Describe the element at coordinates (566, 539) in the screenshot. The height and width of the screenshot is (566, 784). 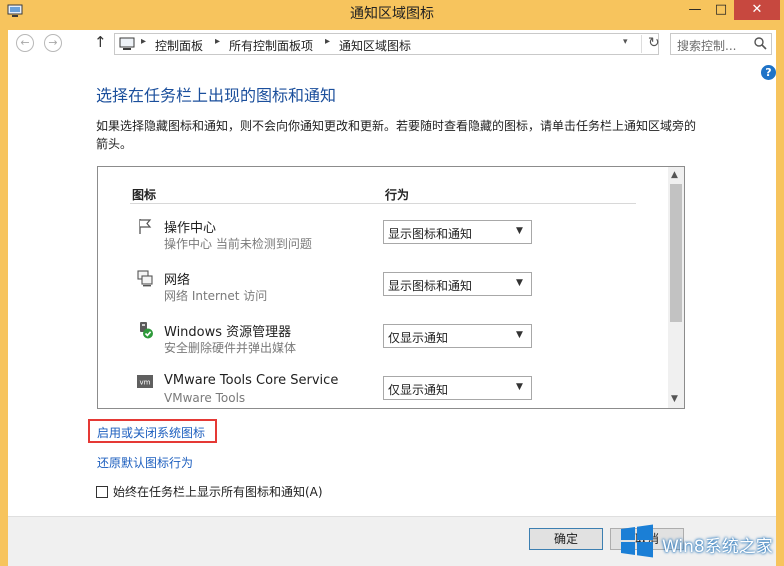
I see `ok-button: 确定` at that location.